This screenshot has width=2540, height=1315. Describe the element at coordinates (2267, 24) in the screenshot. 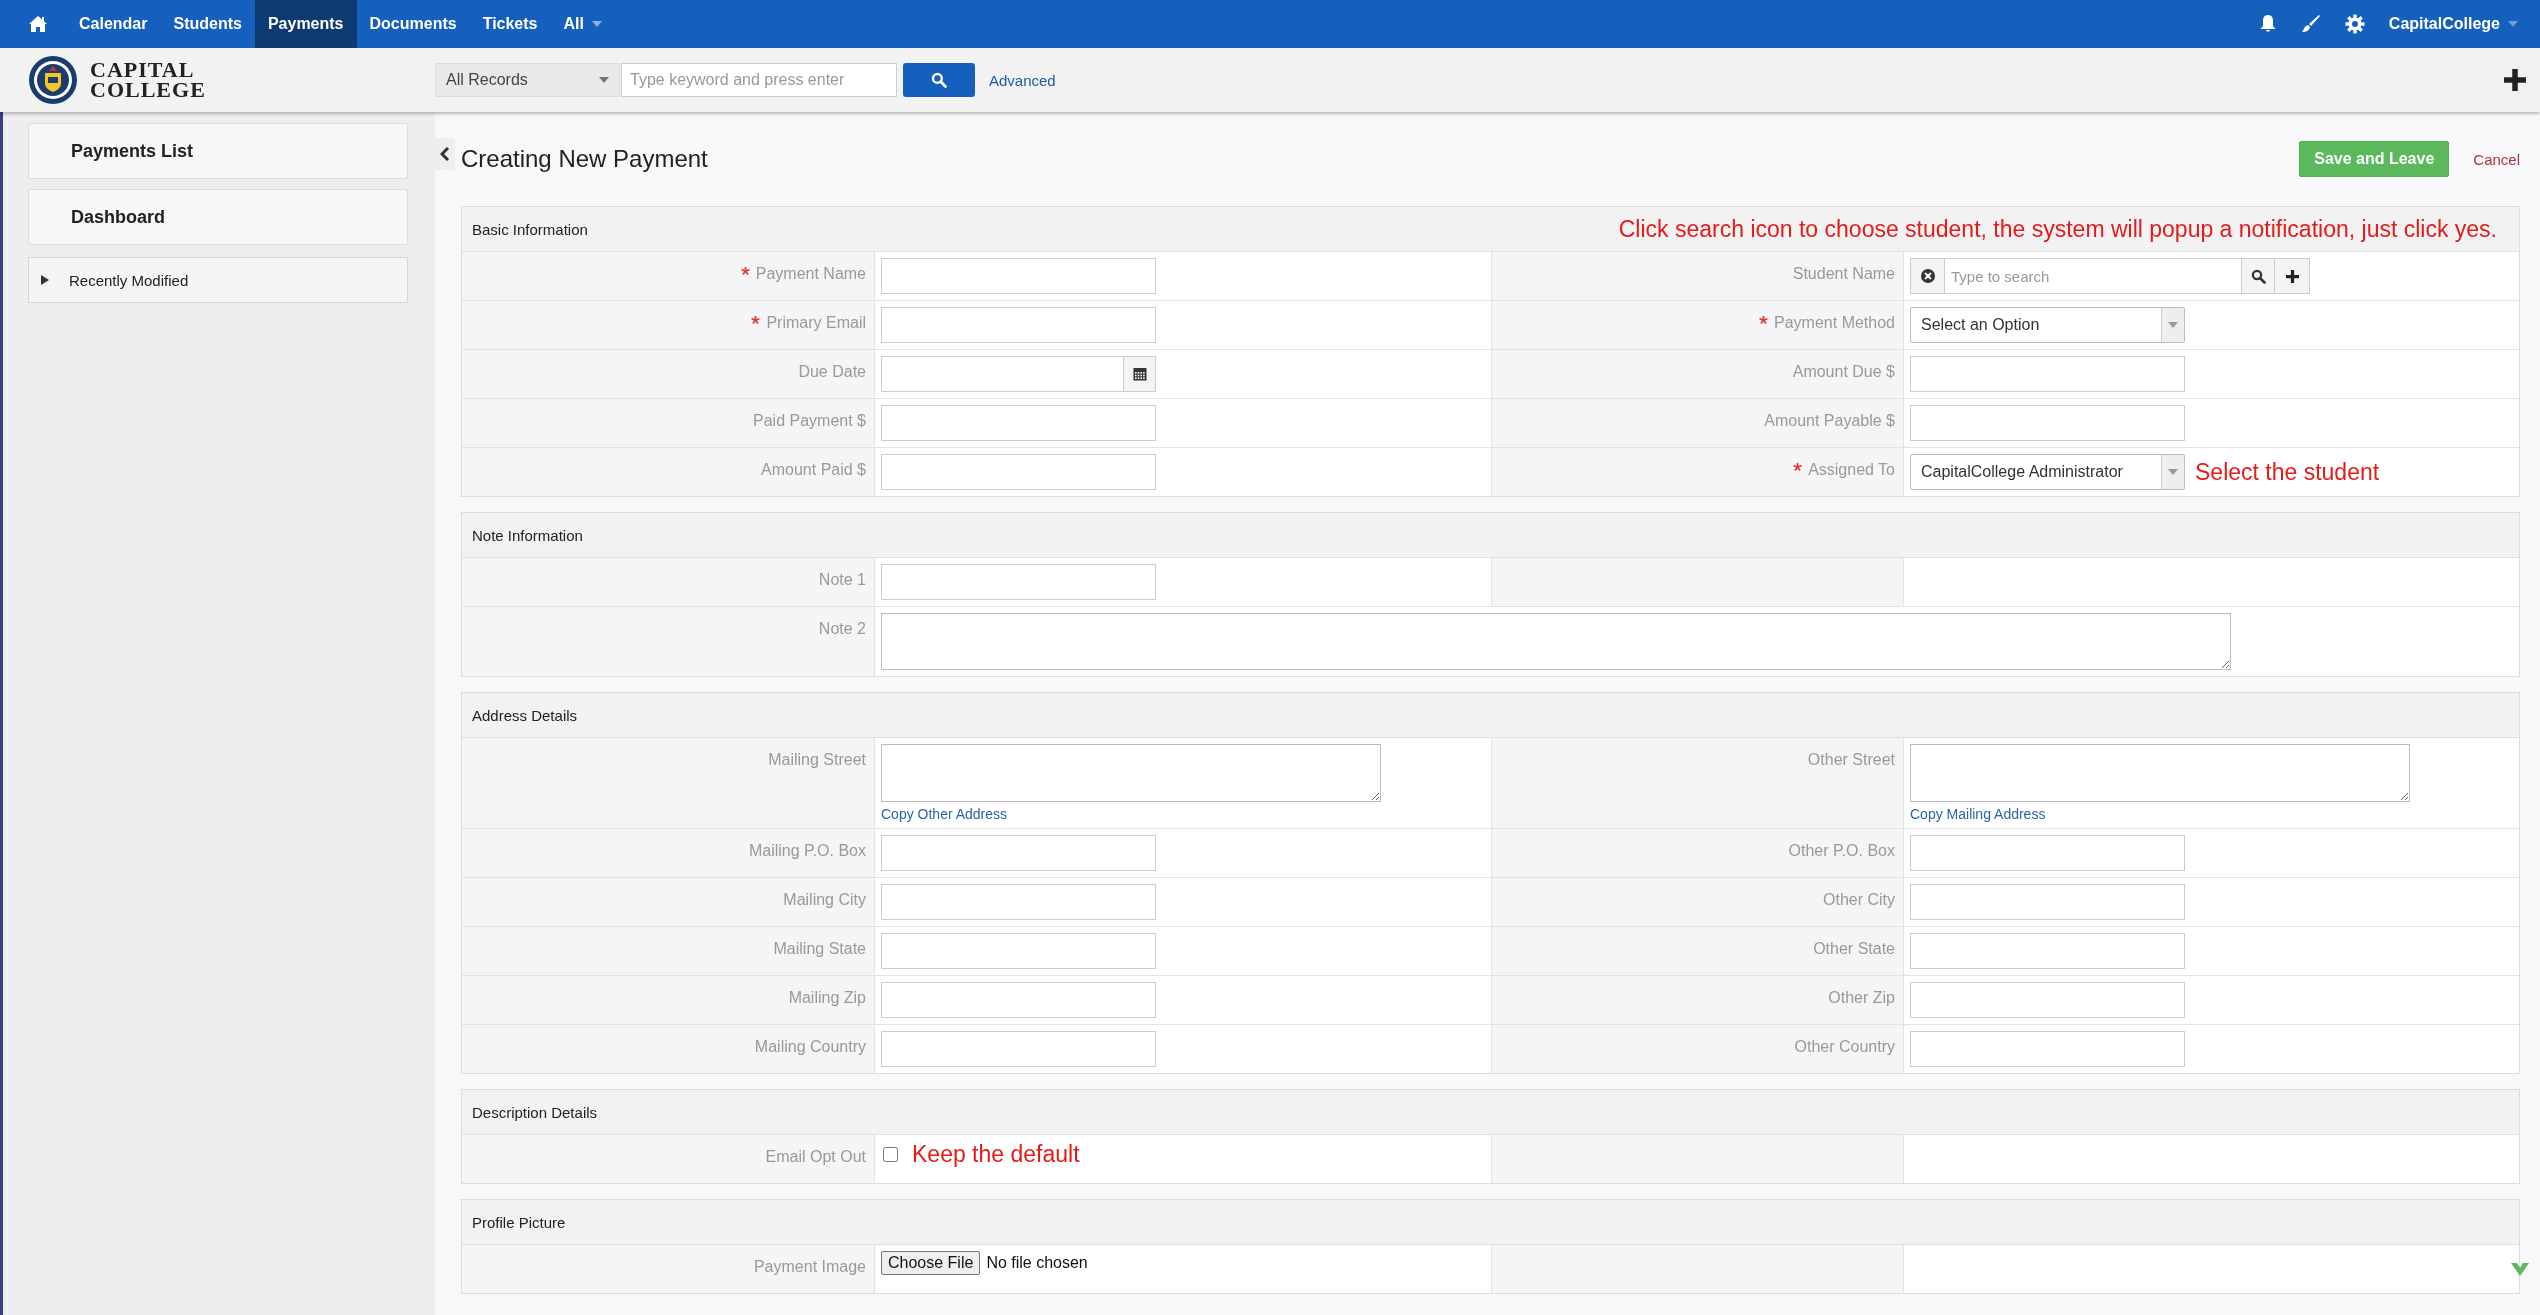

I see `bell-icon` at that location.